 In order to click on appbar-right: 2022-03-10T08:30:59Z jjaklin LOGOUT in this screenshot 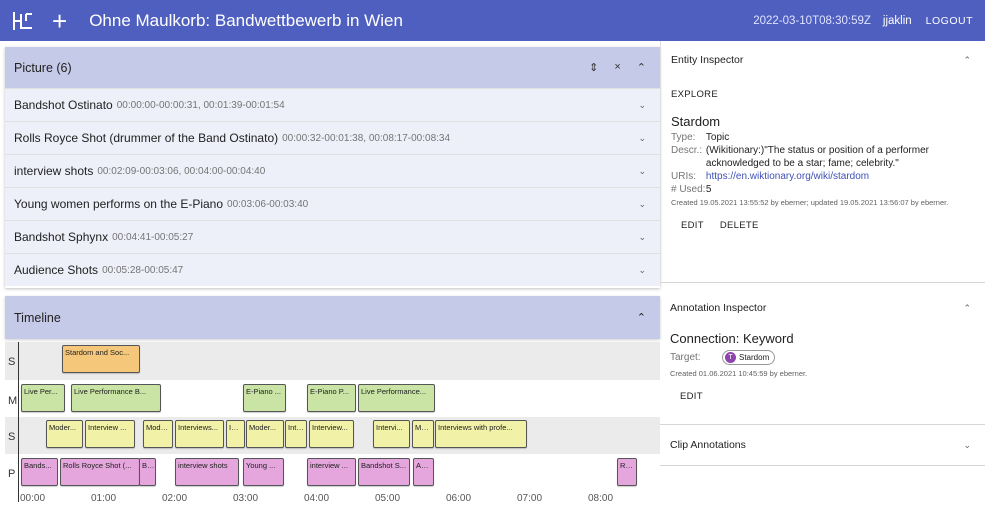, I will do `click(863, 21)`.